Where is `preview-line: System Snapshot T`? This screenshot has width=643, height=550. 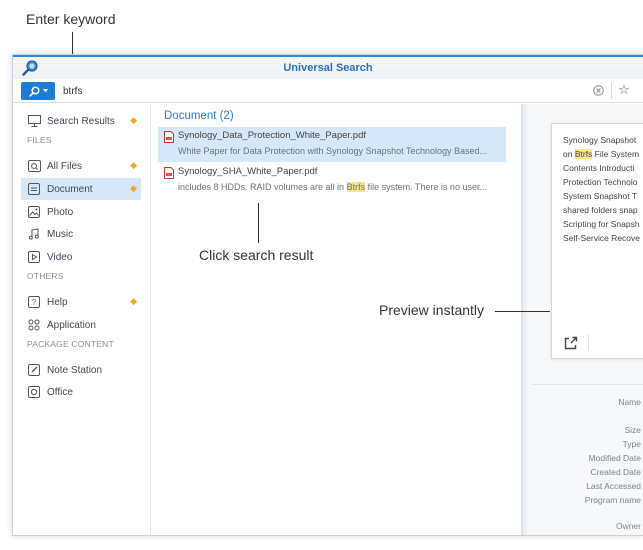
preview-line: System Snapshot T is located at coordinates (600, 196).